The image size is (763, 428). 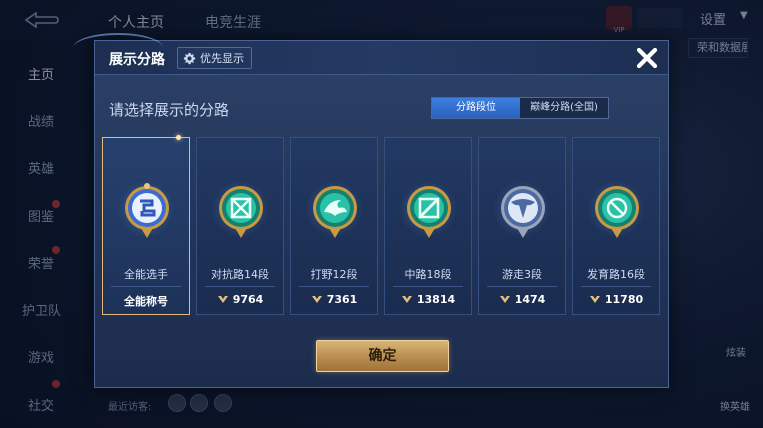 I want to click on all-round-emblem-icon, so click(x=147, y=210).